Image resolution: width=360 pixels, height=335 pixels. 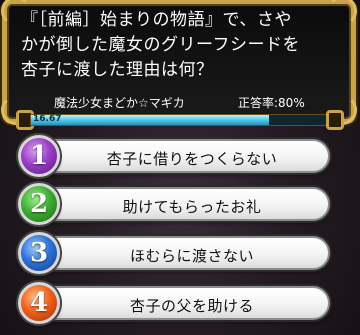 What do you see at coordinates (117, 70) in the screenshot?
I see `question-line-3: 杏子に渡した理由は何？` at bounding box center [117, 70].